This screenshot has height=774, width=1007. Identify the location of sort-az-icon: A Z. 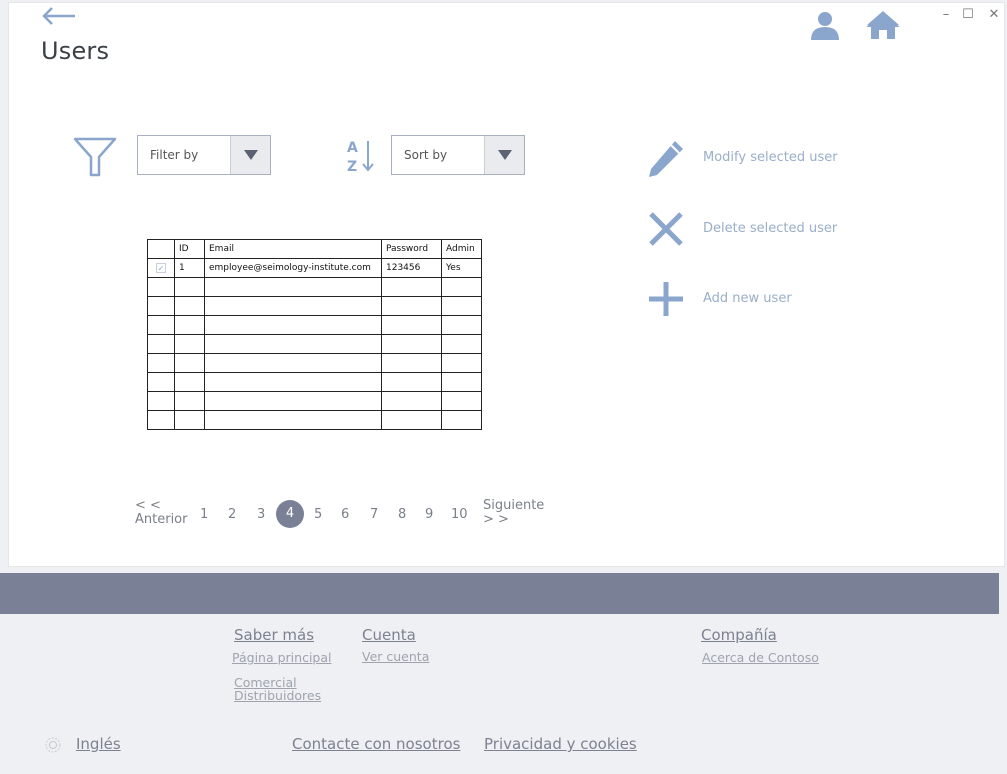
(360, 156).